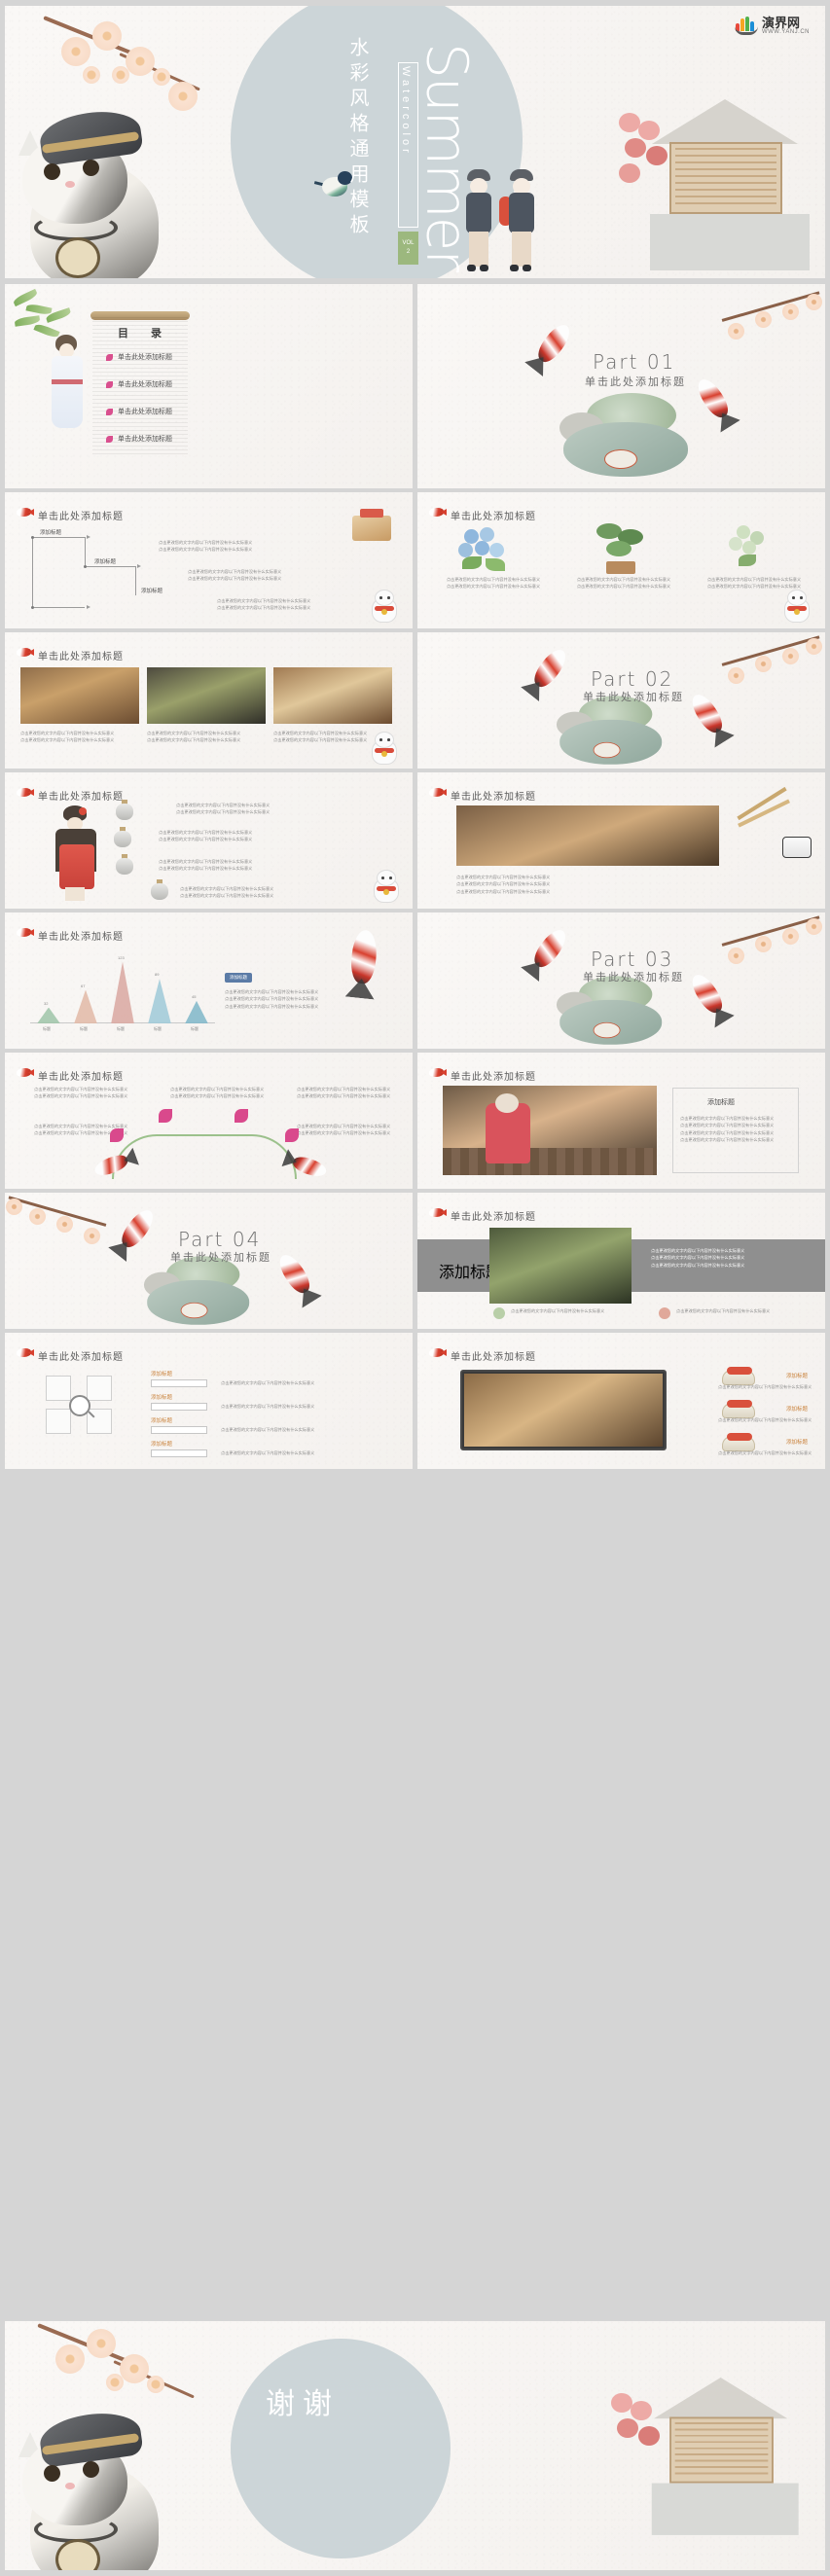 The width and height of the screenshot is (830, 2576). Describe the element at coordinates (344, 1133) in the screenshot. I see `arc-body-5b: 点击更改您的文字内容以下内容并没有什么实际意义` at that location.